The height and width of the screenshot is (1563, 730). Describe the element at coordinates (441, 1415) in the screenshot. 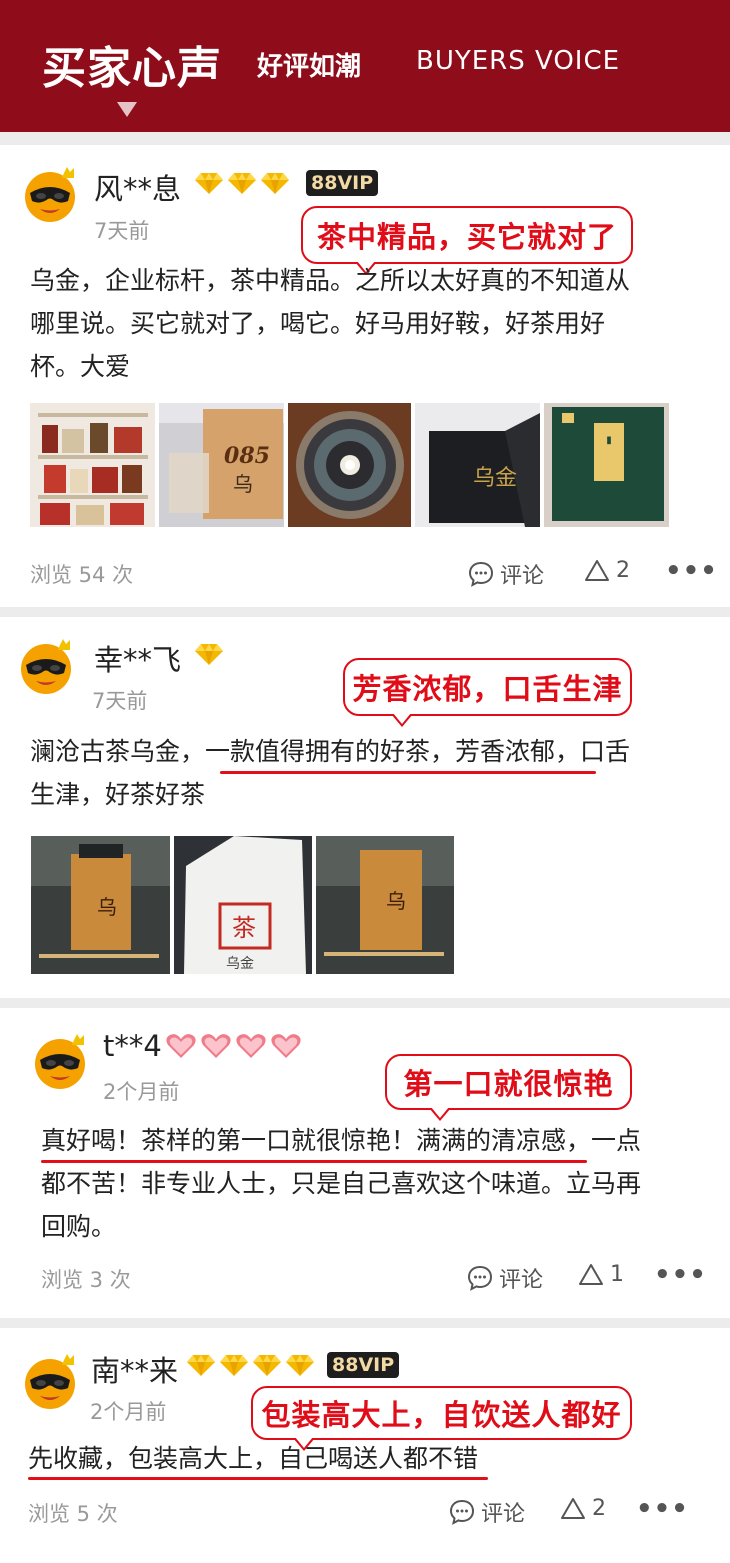

I see `highlight-text: 包装高大上，自饮送人都好` at that location.